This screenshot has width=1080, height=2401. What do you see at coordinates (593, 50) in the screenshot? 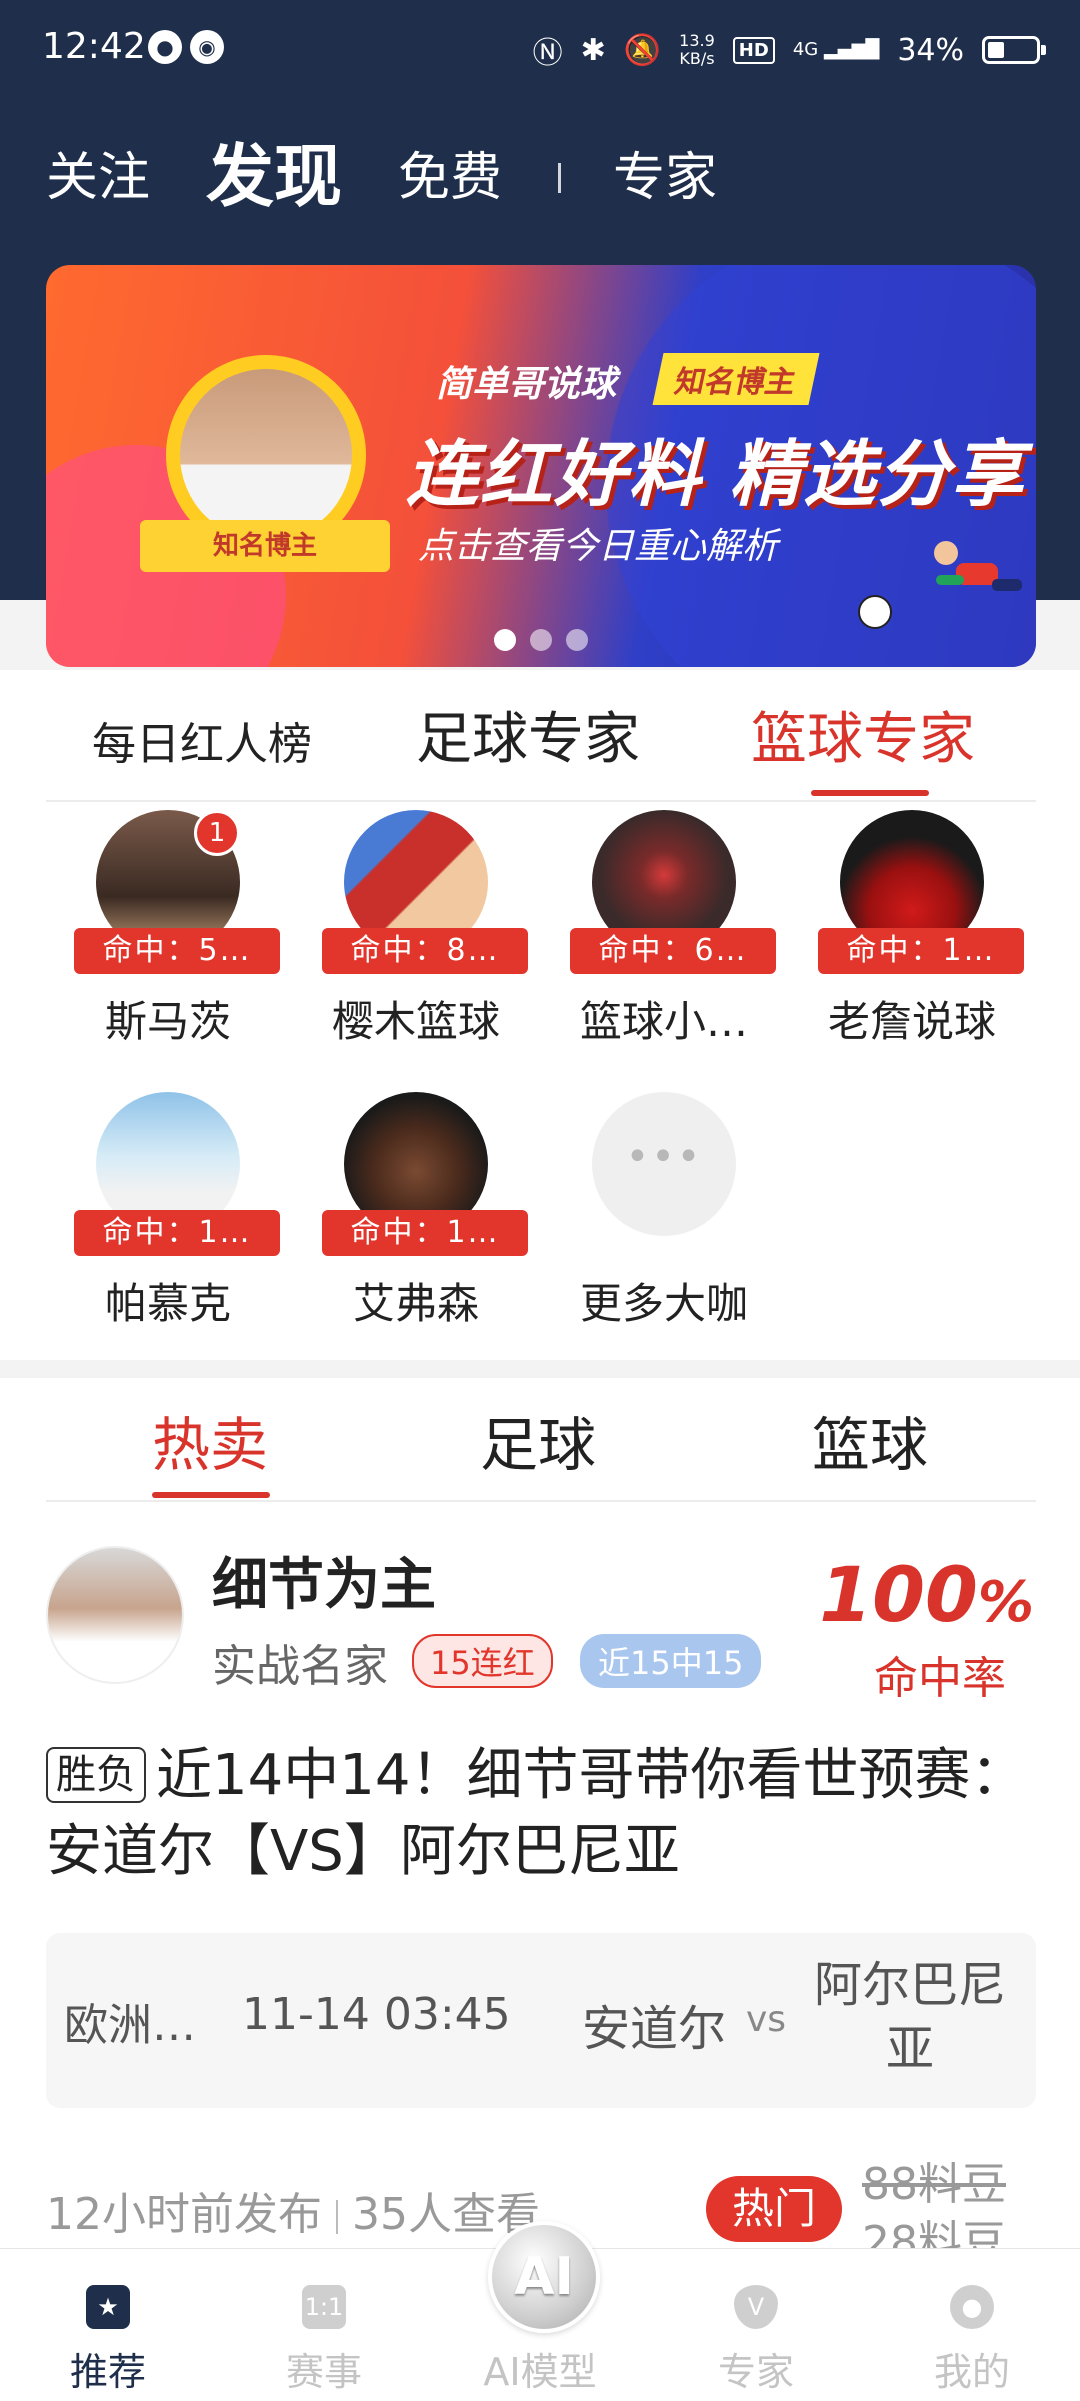
I see `bluetooth-icon: ✱` at bounding box center [593, 50].